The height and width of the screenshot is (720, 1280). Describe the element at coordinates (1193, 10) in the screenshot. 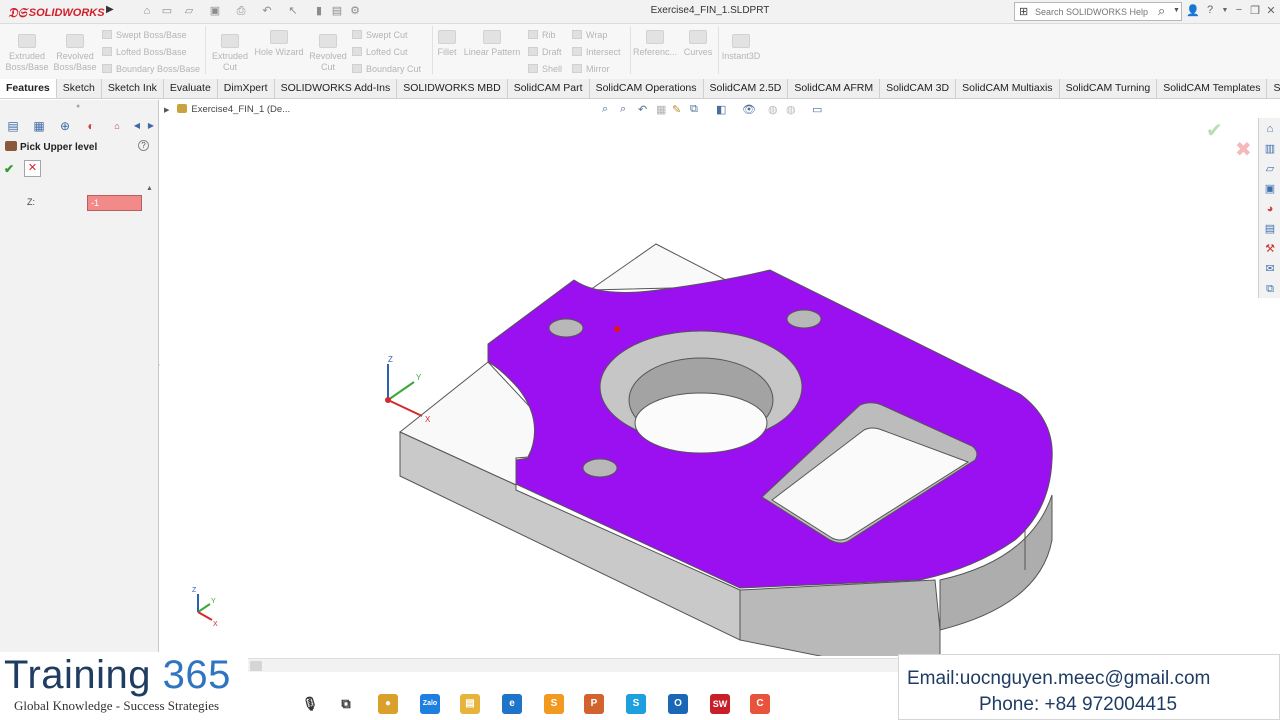

I see `user-account-icon: 👤` at that location.